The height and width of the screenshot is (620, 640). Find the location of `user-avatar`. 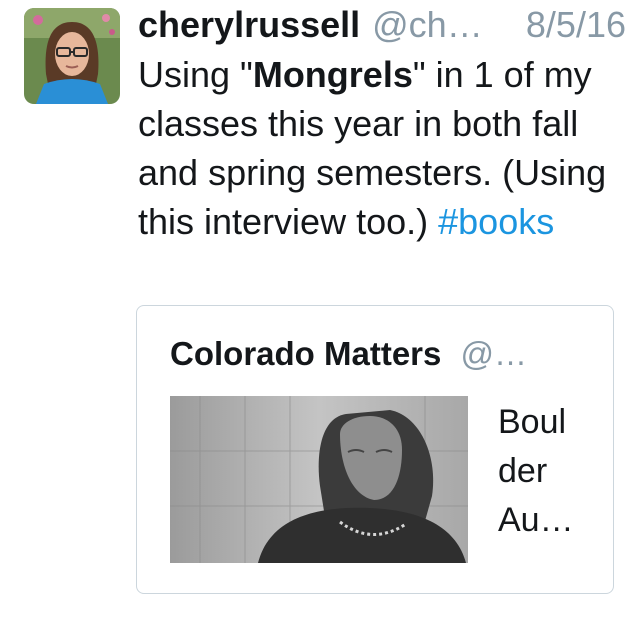

user-avatar is located at coordinates (72, 56).